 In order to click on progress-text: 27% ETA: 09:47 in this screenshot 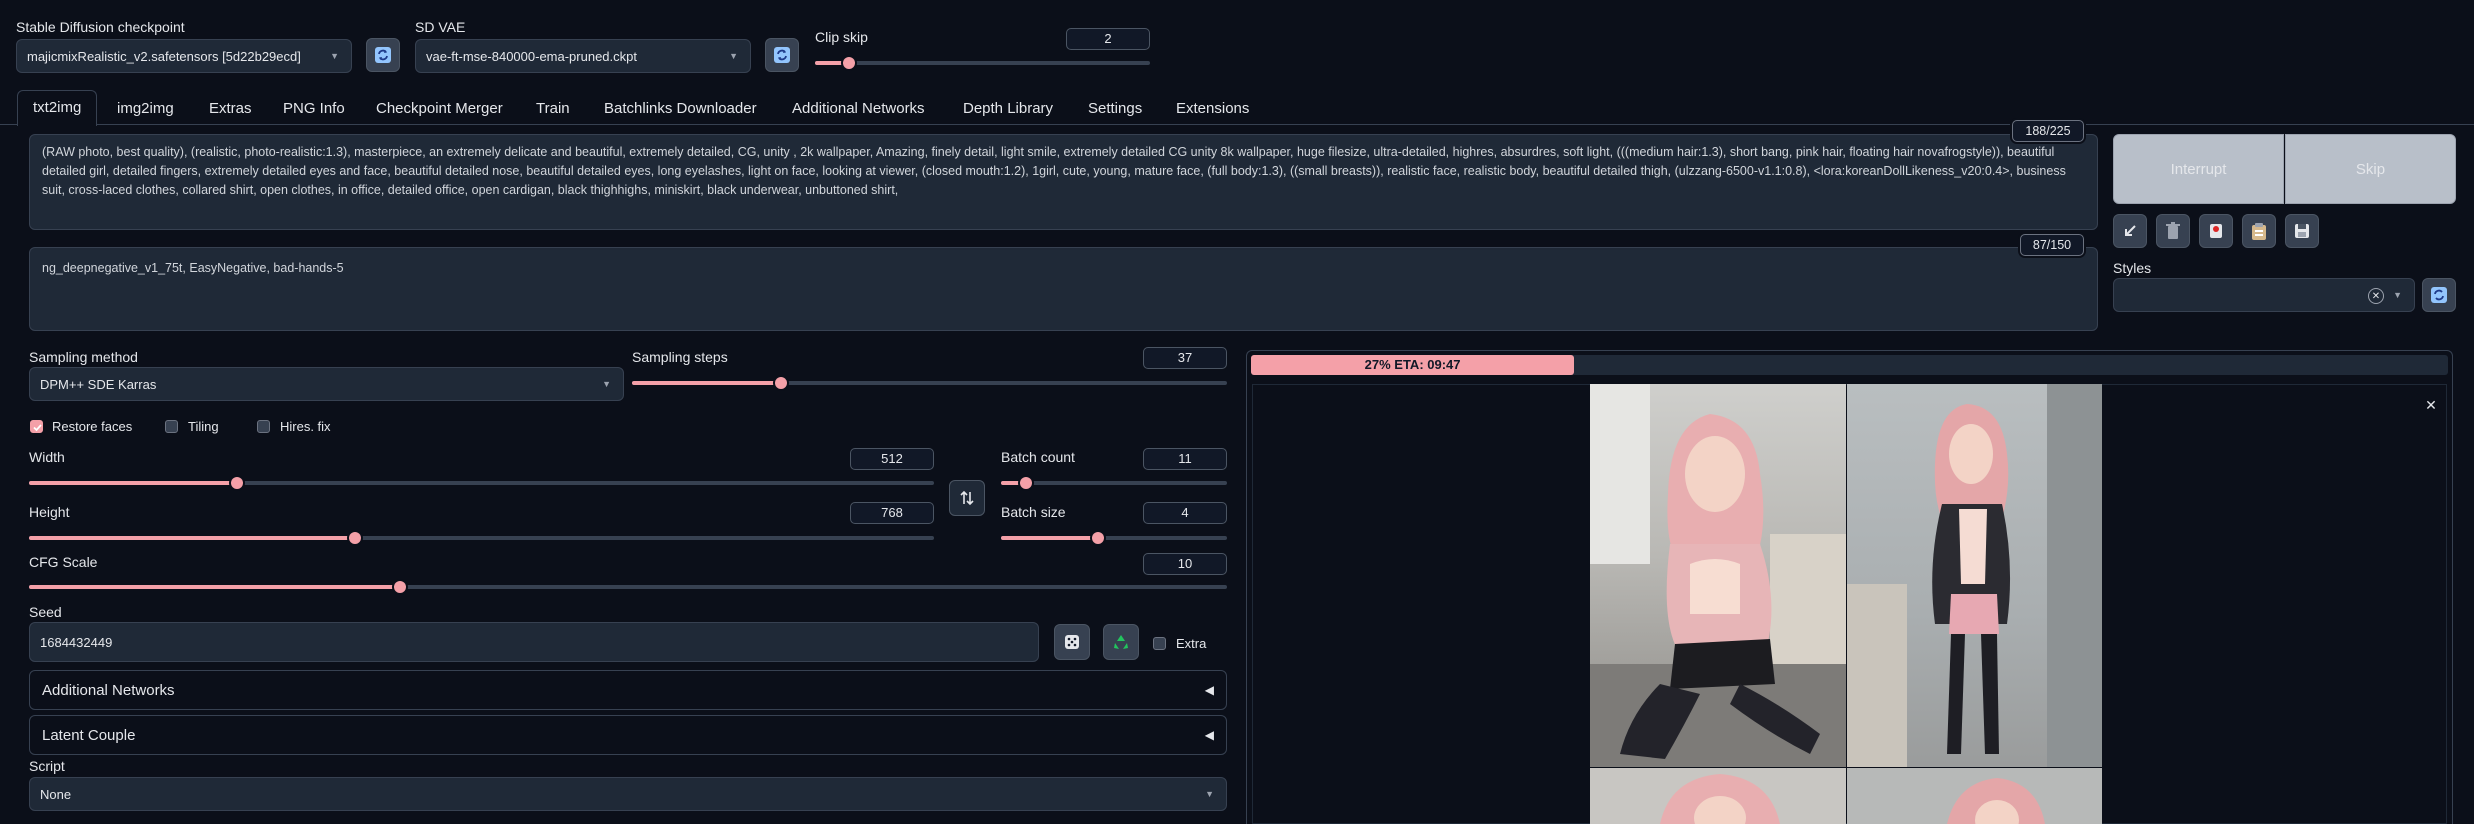, I will do `click(1412, 364)`.